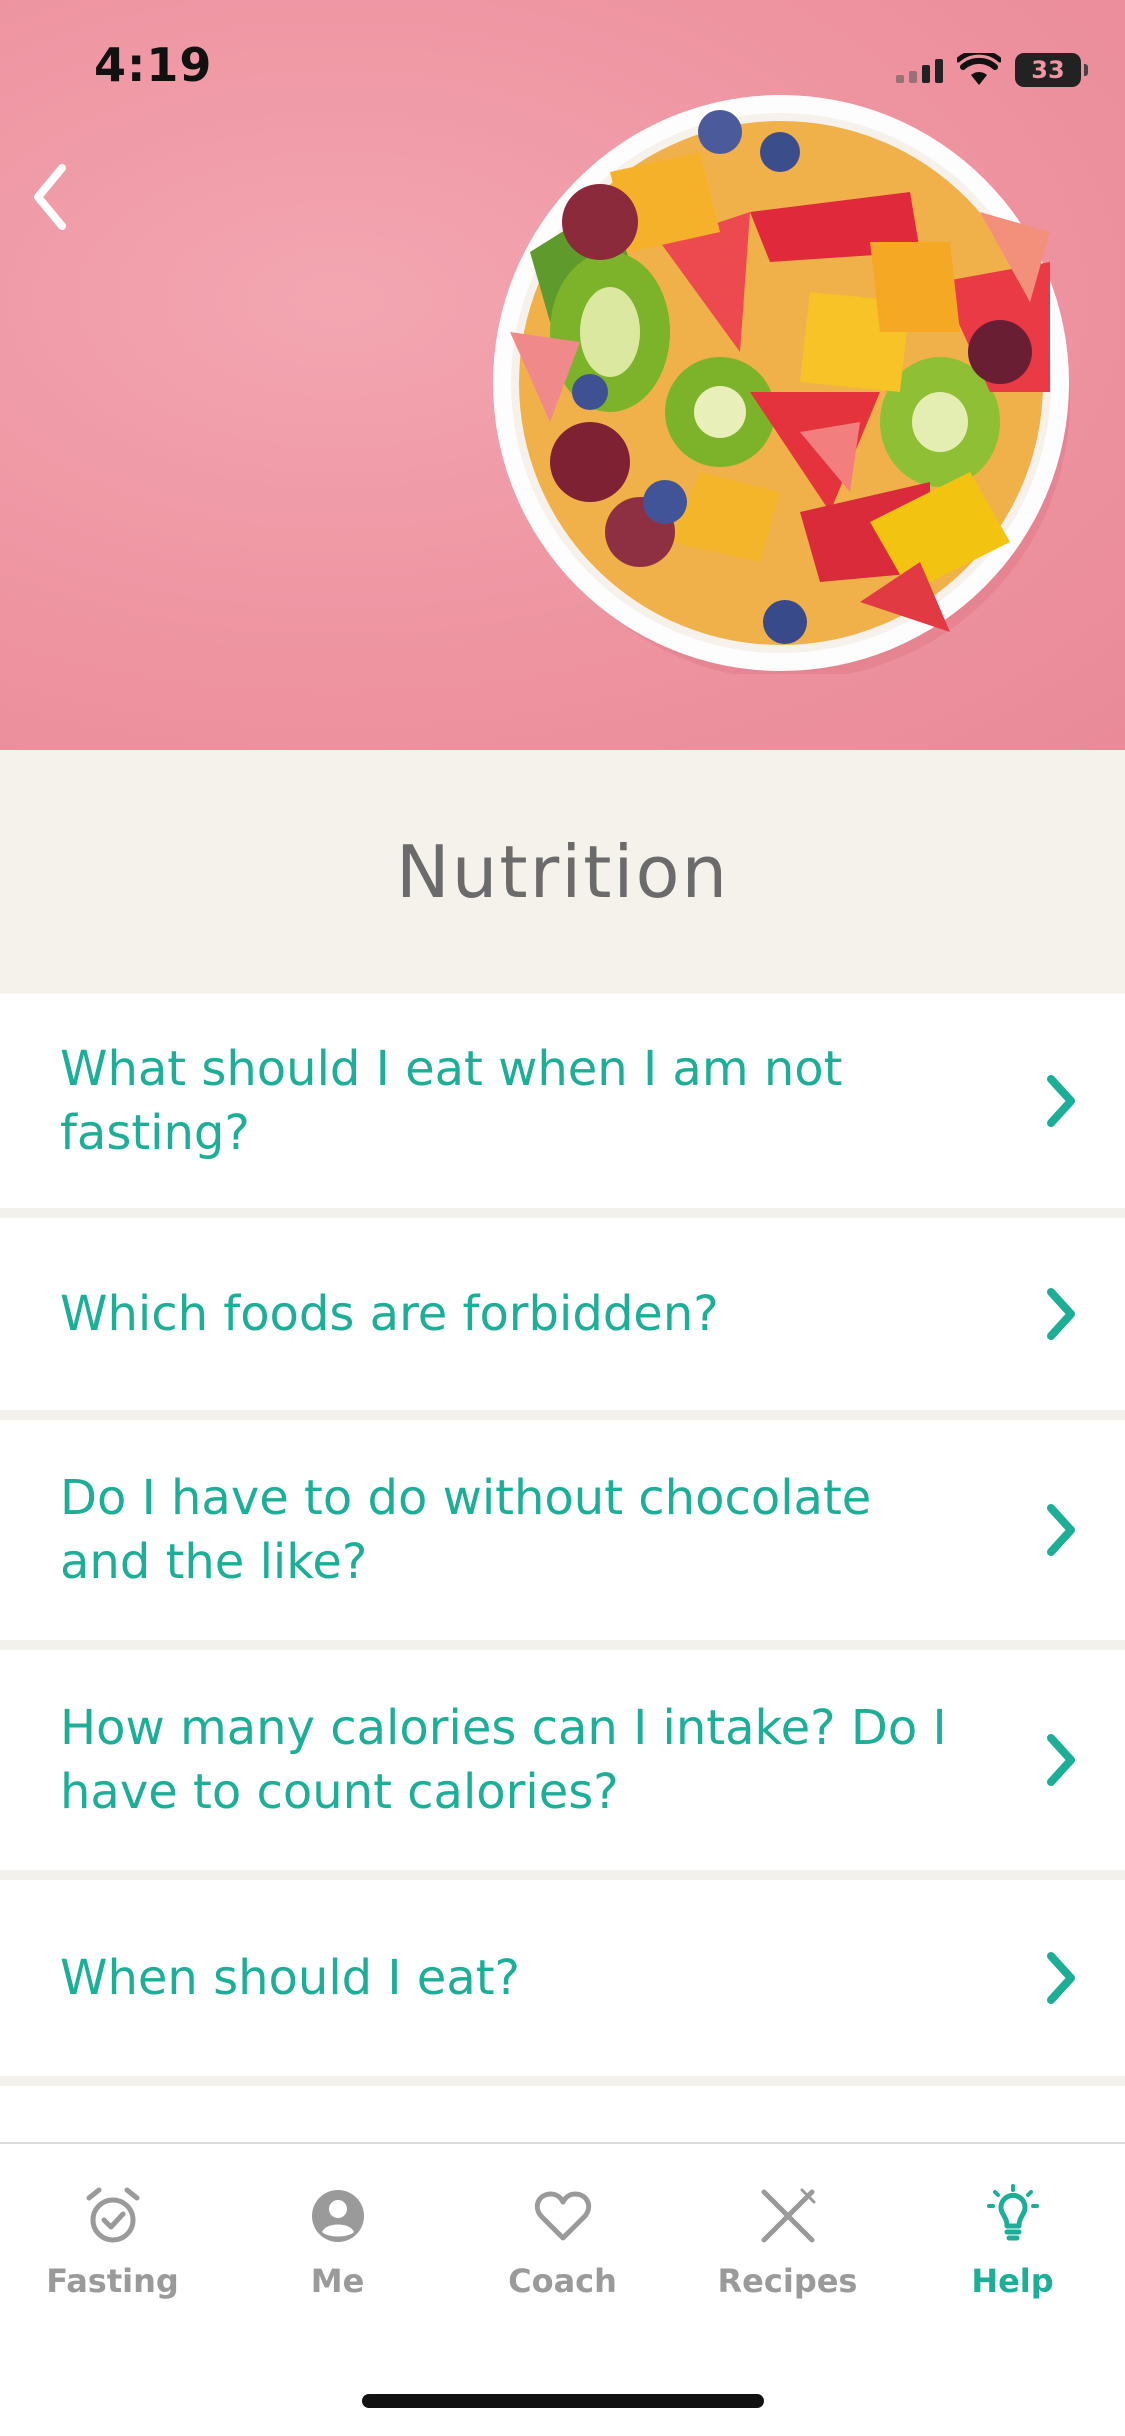 This screenshot has width=1125, height=2436. What do you see at coordinates (337, 2216) in the screenshot?
I see `person-icon` at bounding box center [337, 2216].